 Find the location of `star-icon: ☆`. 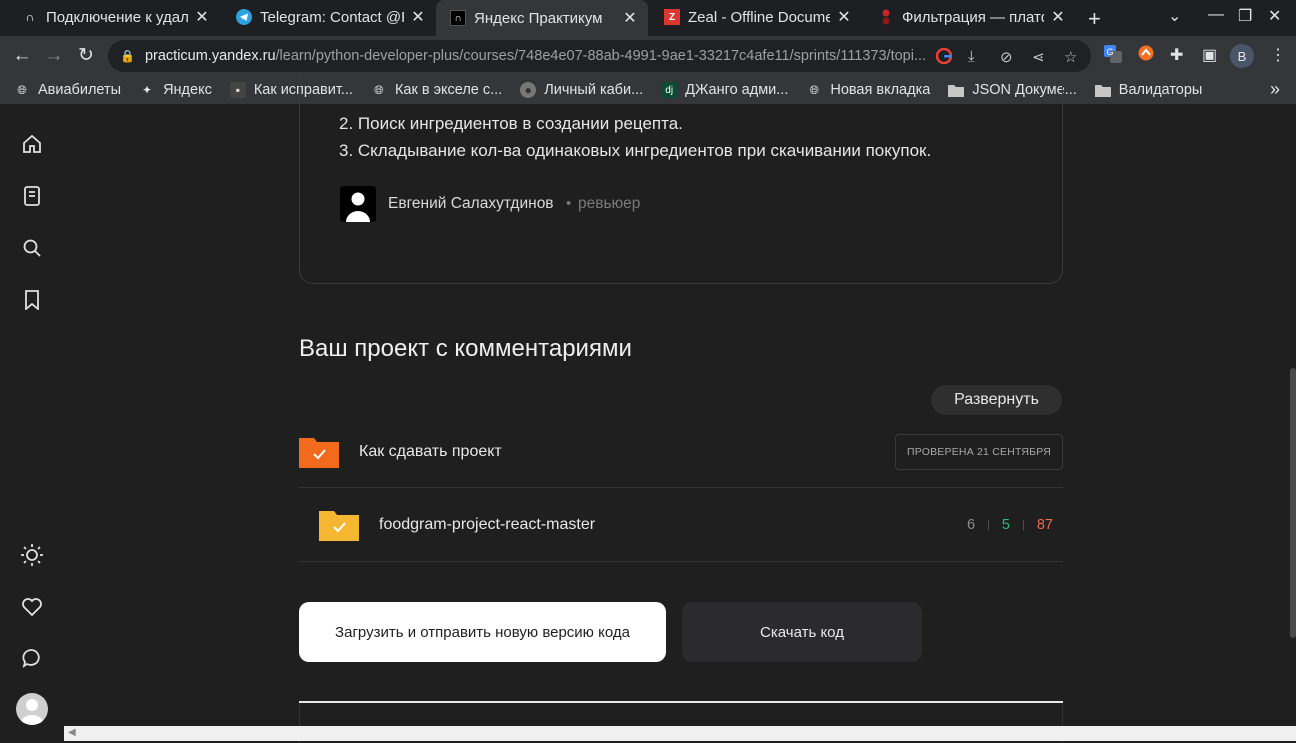

star-icon: ☆ is located at coordinates (1070, 57).